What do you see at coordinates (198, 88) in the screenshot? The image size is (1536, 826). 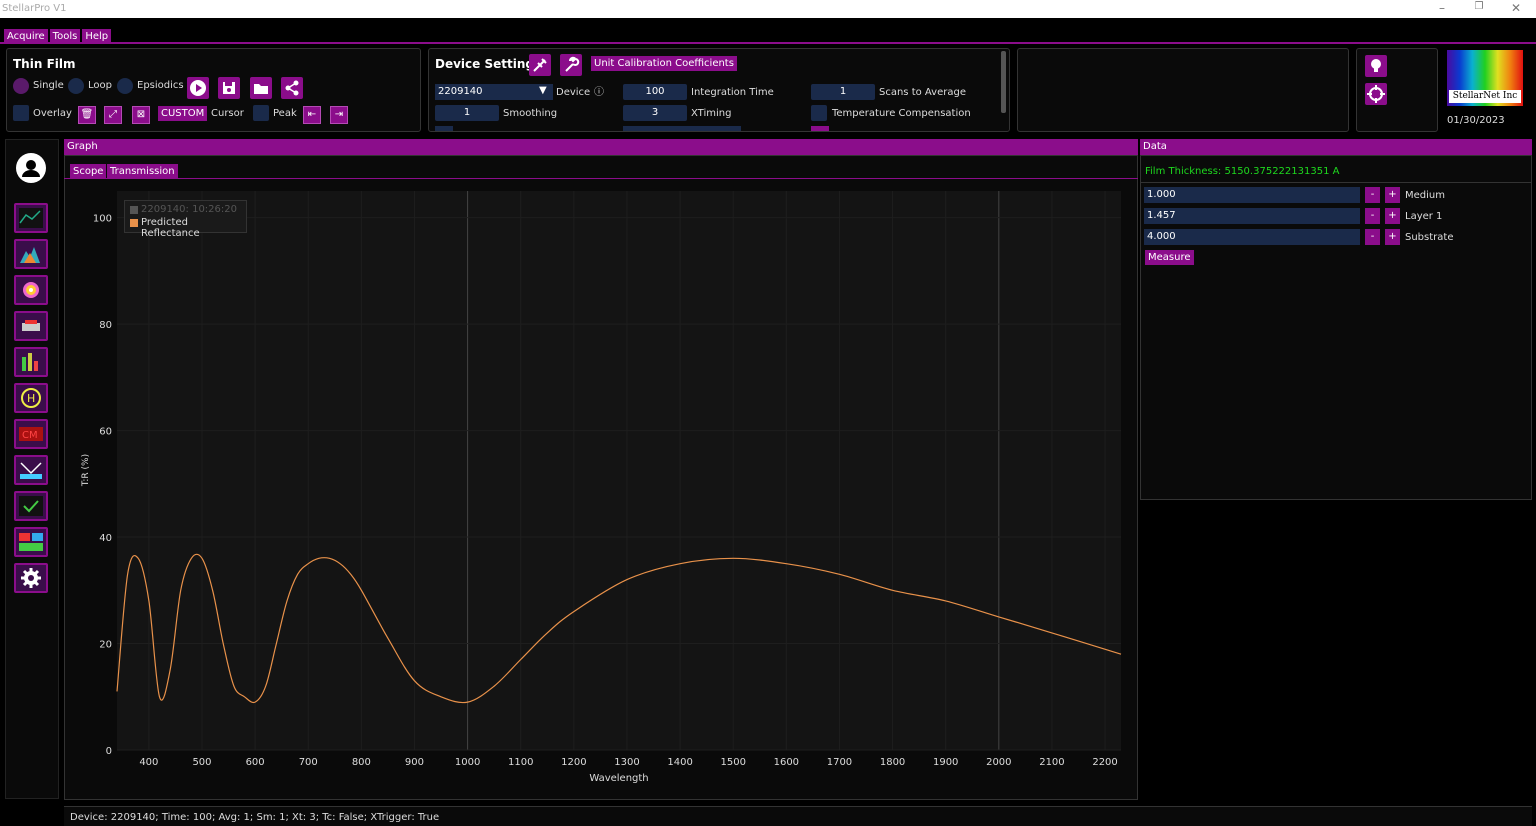 I see `play-button` at bounding box center [198, 88].